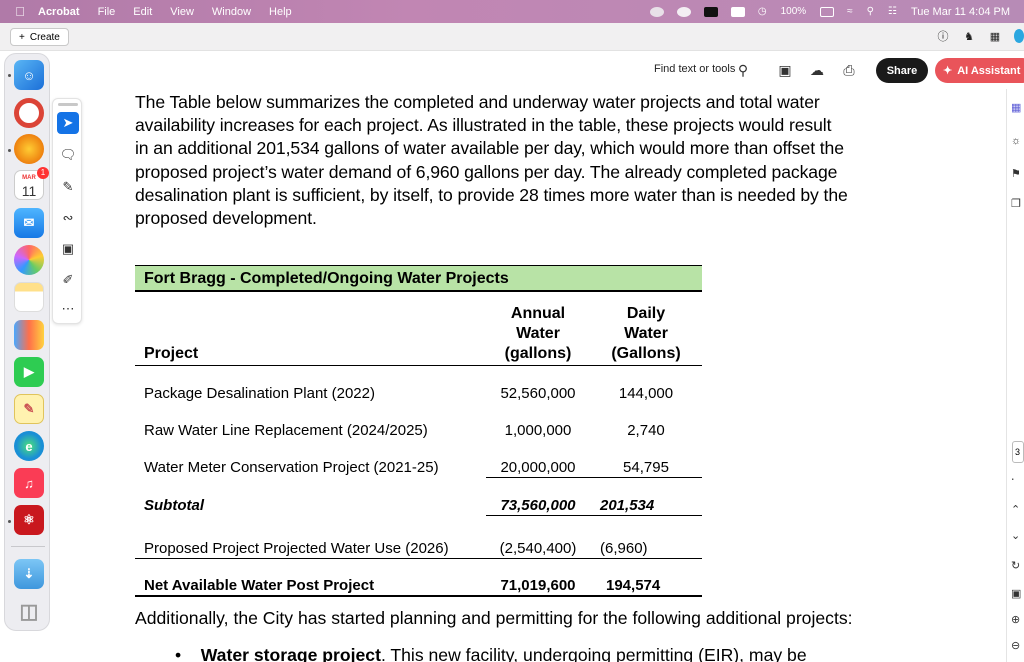  I want to click on quick-tools-rail: ➤ 🗨 ✎ ∾ ▣ ✐ ⋯, so click(67, 211).